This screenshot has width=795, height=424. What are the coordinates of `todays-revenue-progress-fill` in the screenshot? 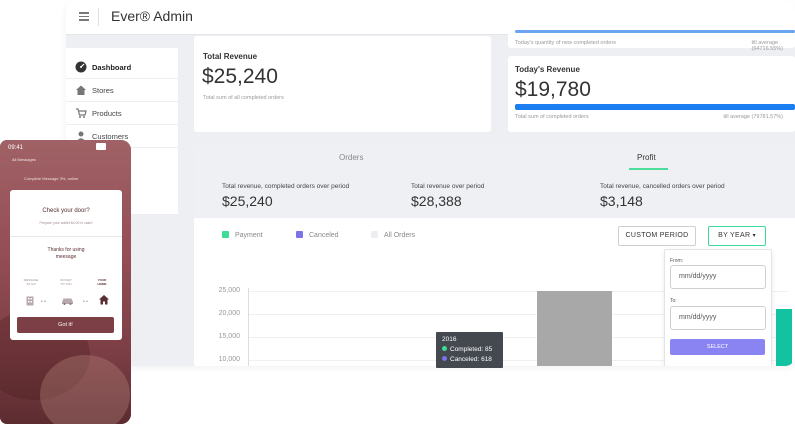 It's located at (655, 107).